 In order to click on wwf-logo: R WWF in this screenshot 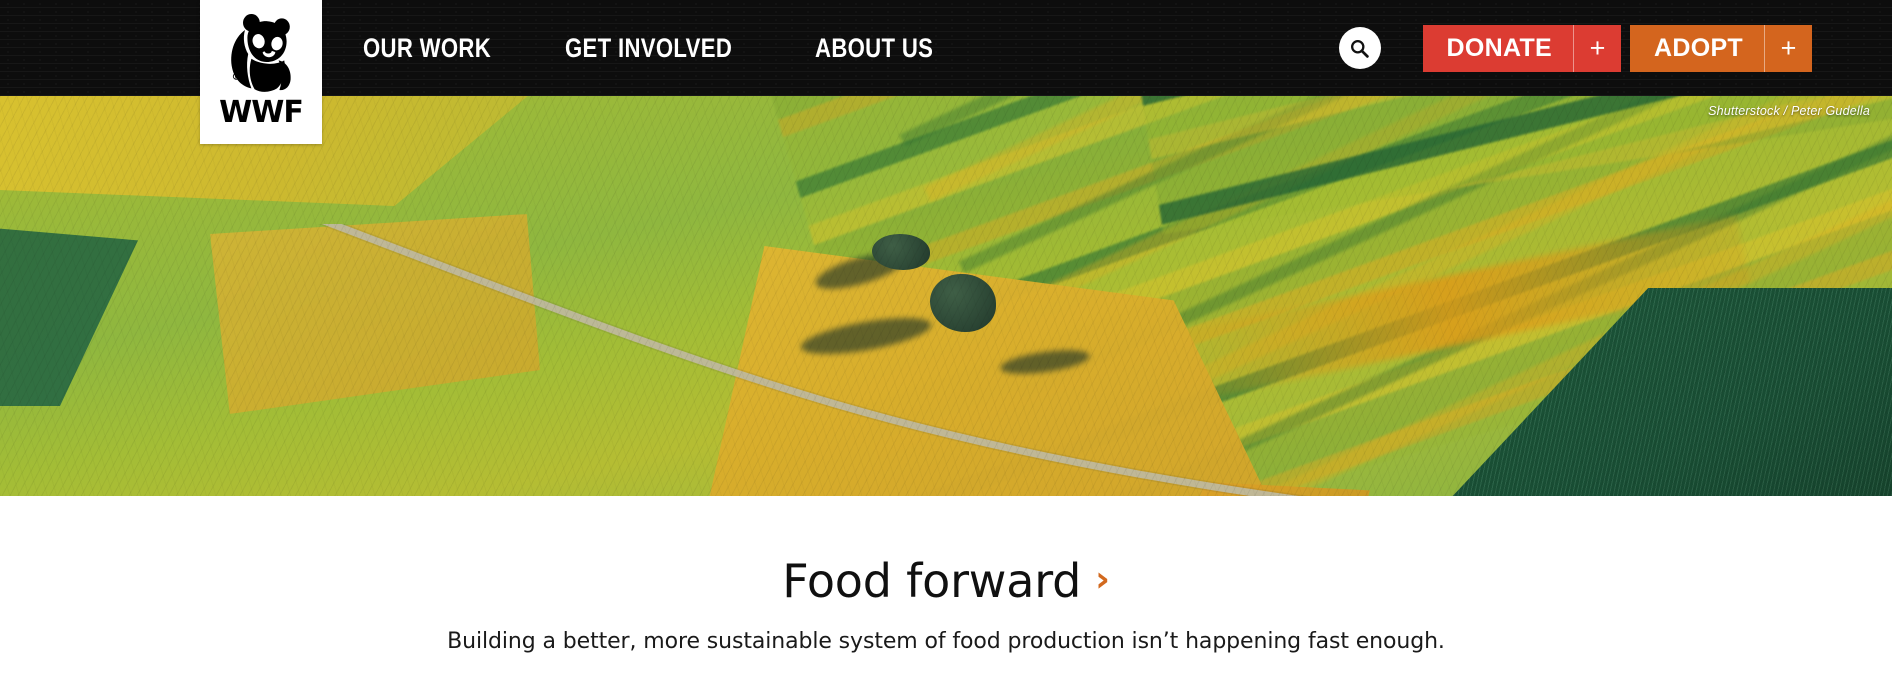, I will do `click(261, 72)`.